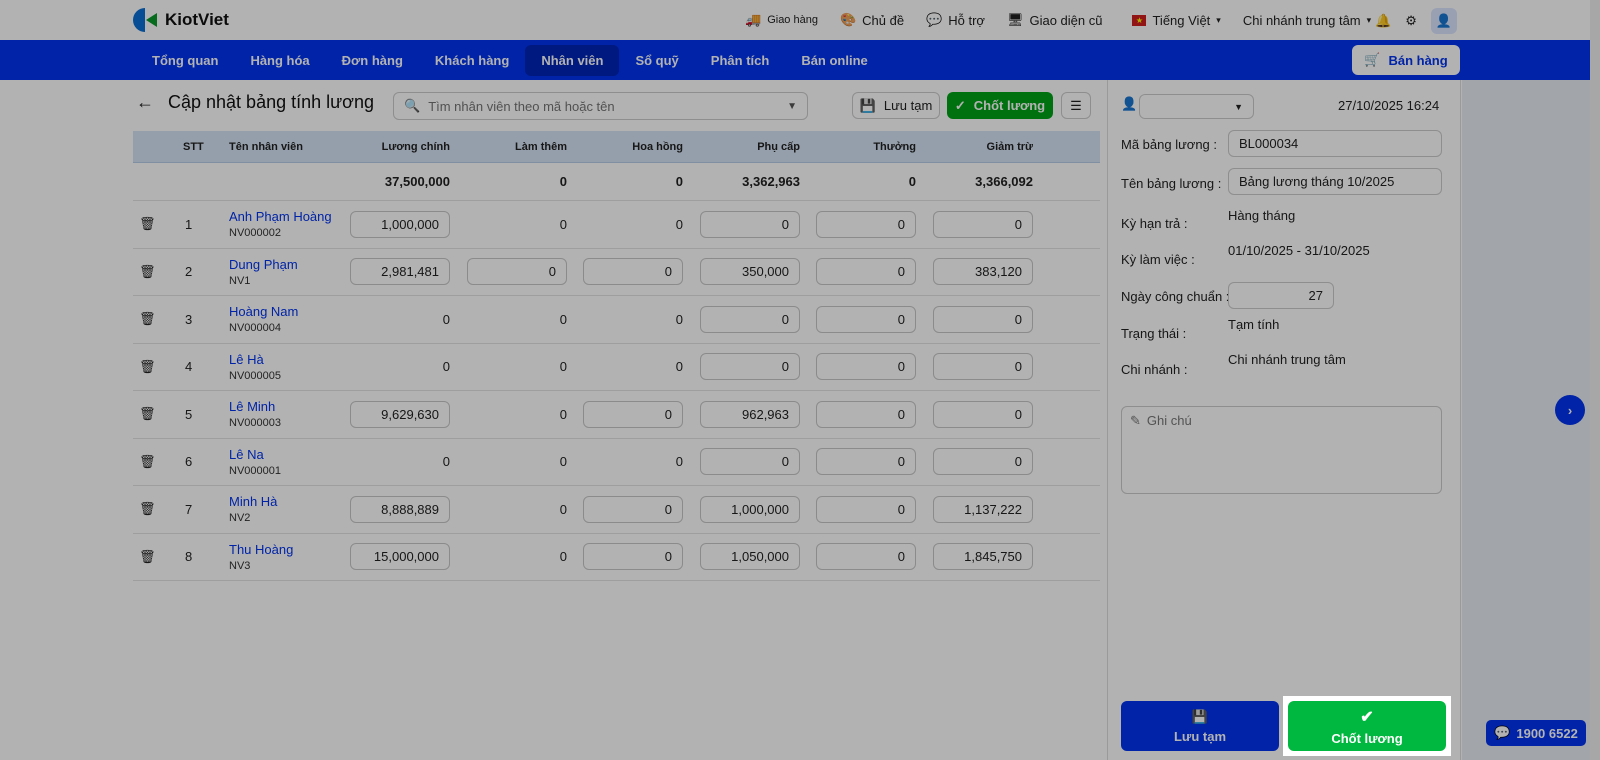 Image resolution: width=1600 pixels, height=760 pixels. I want to click on panel-finalize-label: Chốt lương, so click(1367, 738).